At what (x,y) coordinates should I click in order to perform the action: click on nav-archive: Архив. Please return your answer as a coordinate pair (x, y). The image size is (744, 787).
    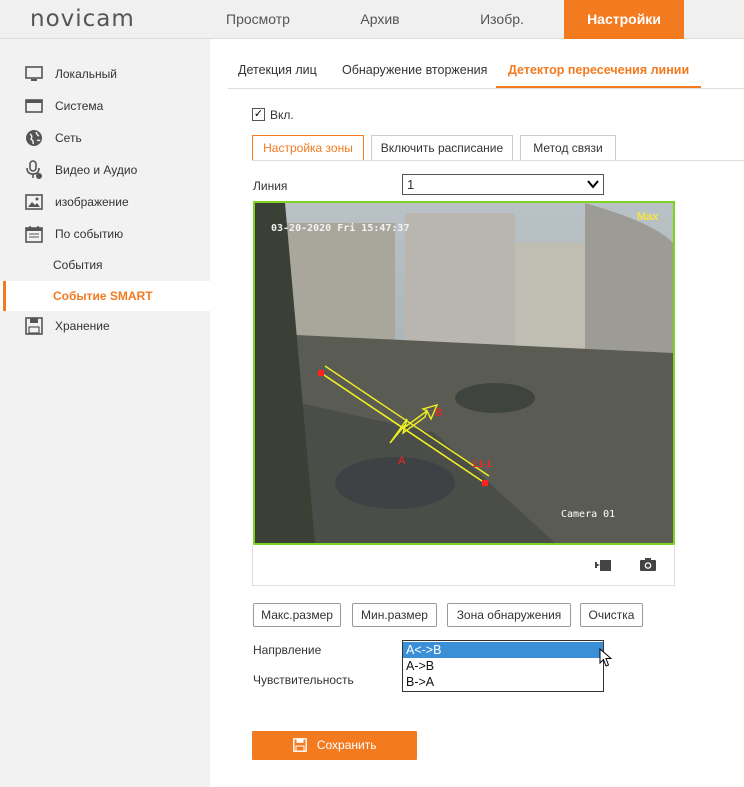
    Looking at the image, I should click on (380, 19).